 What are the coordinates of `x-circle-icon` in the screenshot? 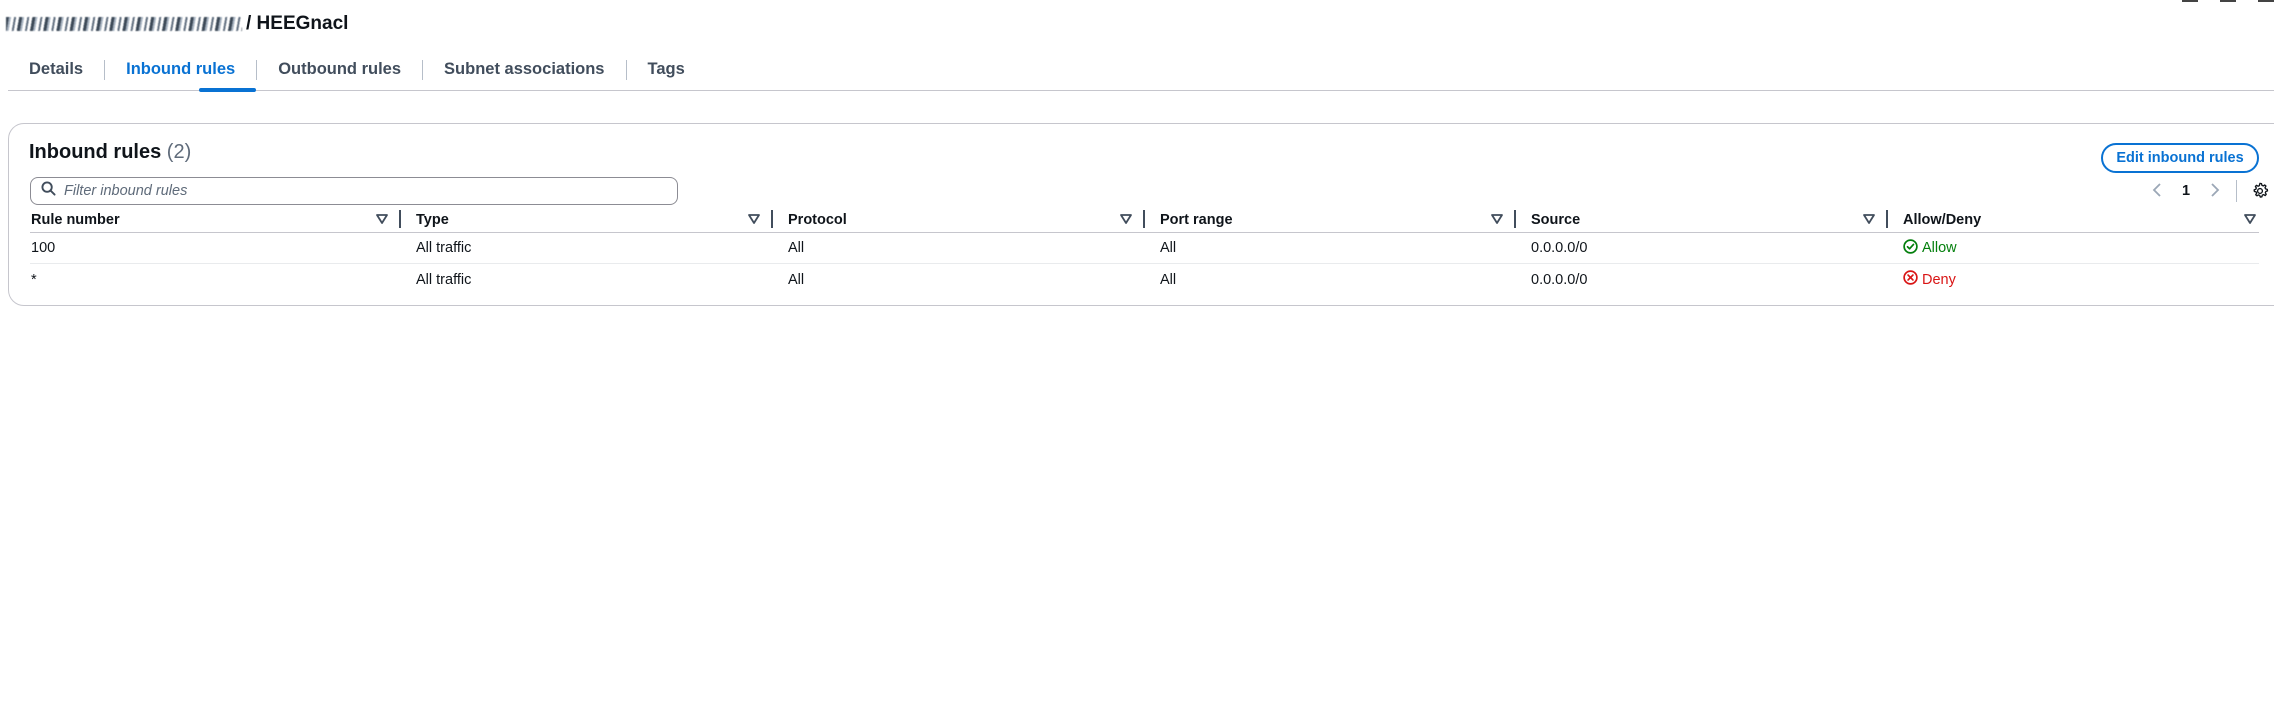 It's located at (1910, 279).